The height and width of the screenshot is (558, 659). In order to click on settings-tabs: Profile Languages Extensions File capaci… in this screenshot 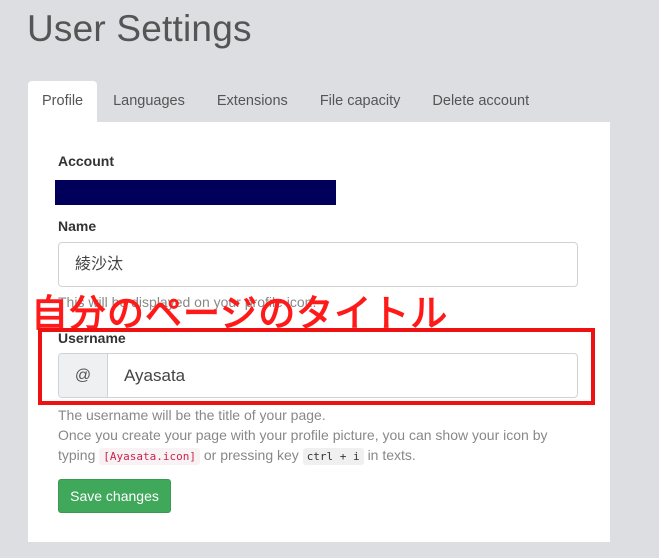, I will do `click(286, 101)`.